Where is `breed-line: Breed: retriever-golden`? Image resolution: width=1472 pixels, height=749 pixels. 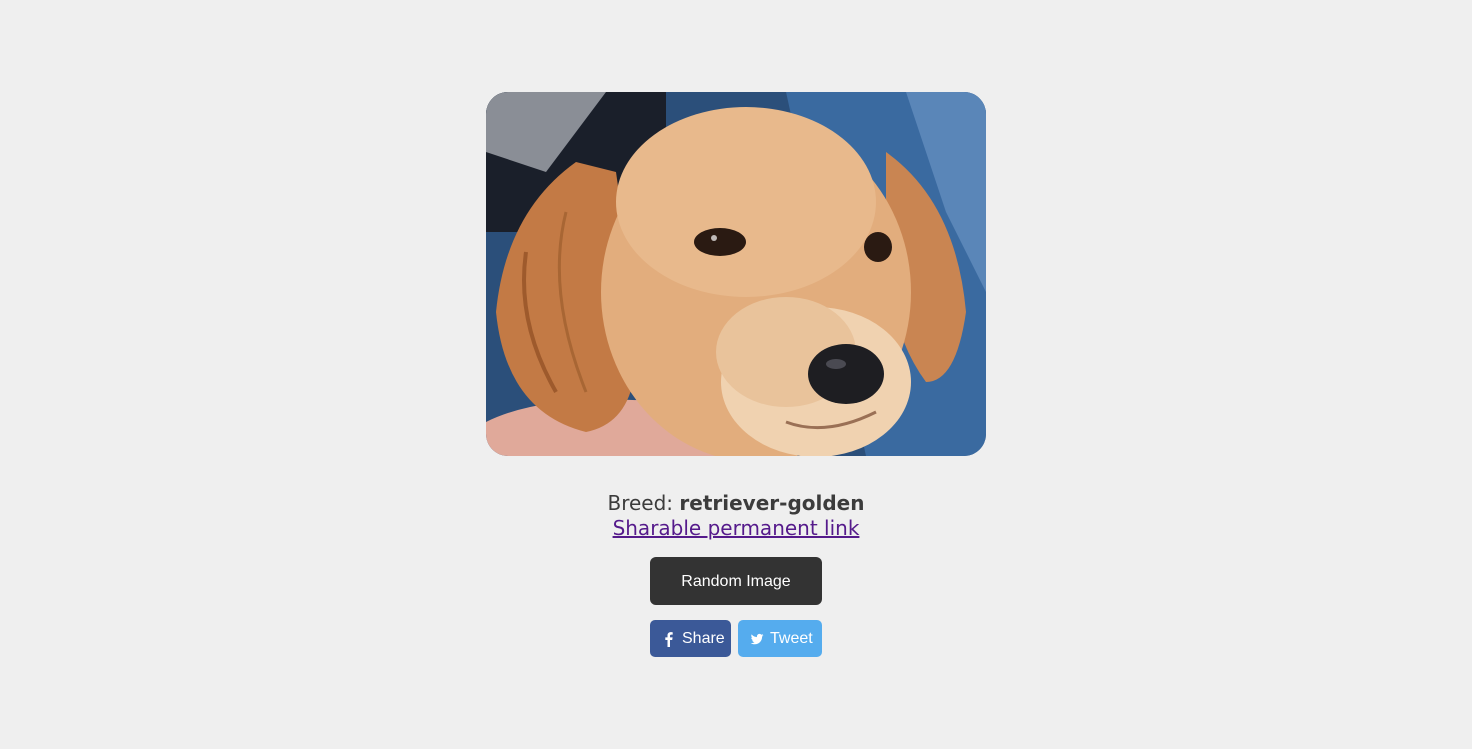
breed-line: Breed: retriever-golden is located at coordinates (736, 503).